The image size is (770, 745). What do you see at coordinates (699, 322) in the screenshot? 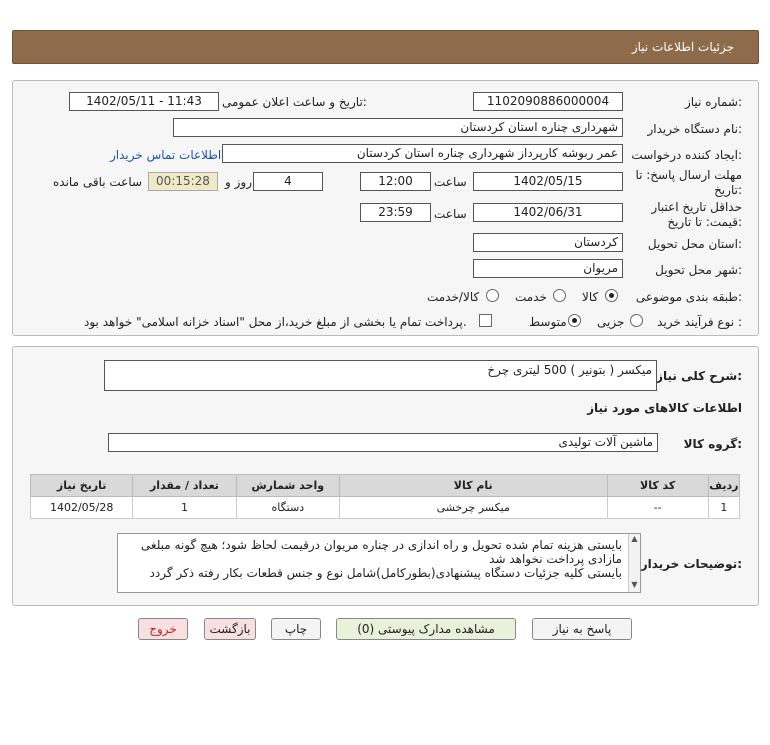
I see `purchase-process-label: نوع فرآیند خرید :` at bounding box center [699, 322].